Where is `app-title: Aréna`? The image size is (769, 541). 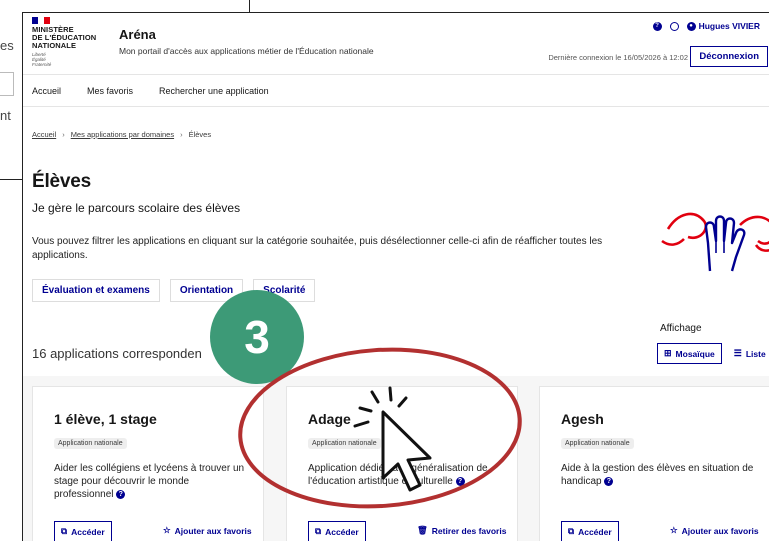
app-title: Aréna is located at coordinates (137, 34).